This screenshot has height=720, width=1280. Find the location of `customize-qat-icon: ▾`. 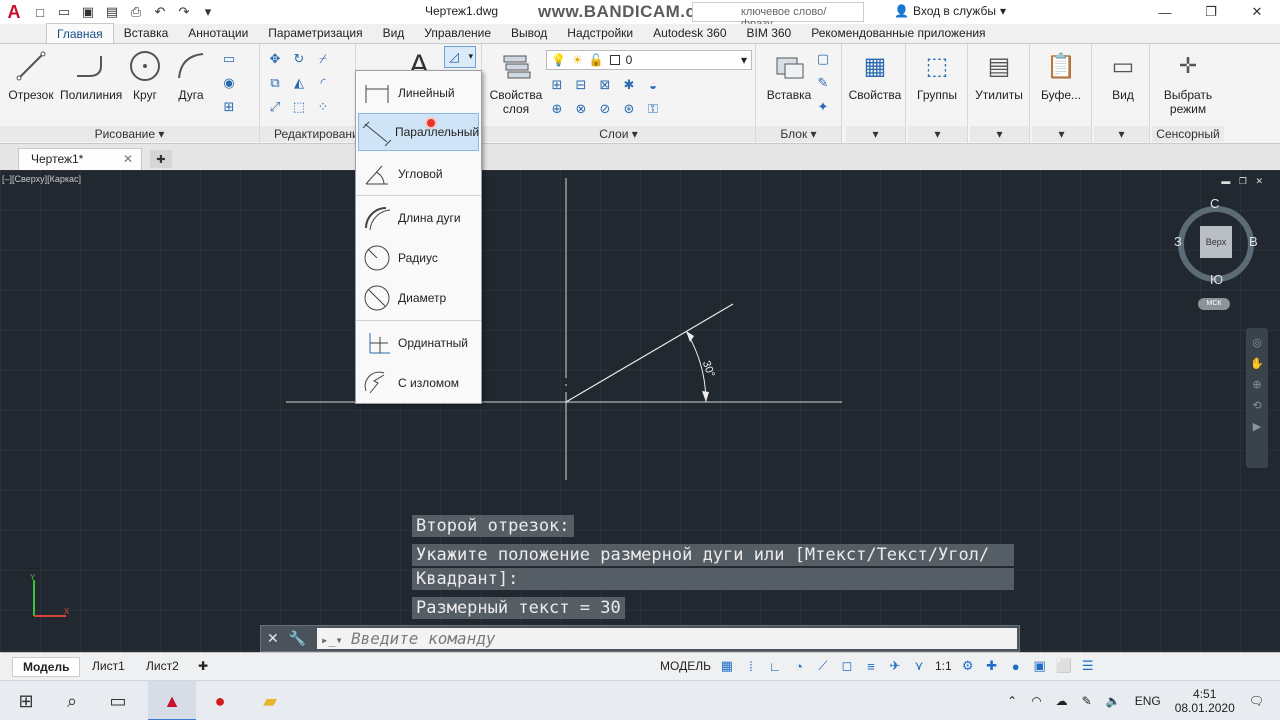

customize-qat-icon: ▾ is located at coordinates (208, 12).